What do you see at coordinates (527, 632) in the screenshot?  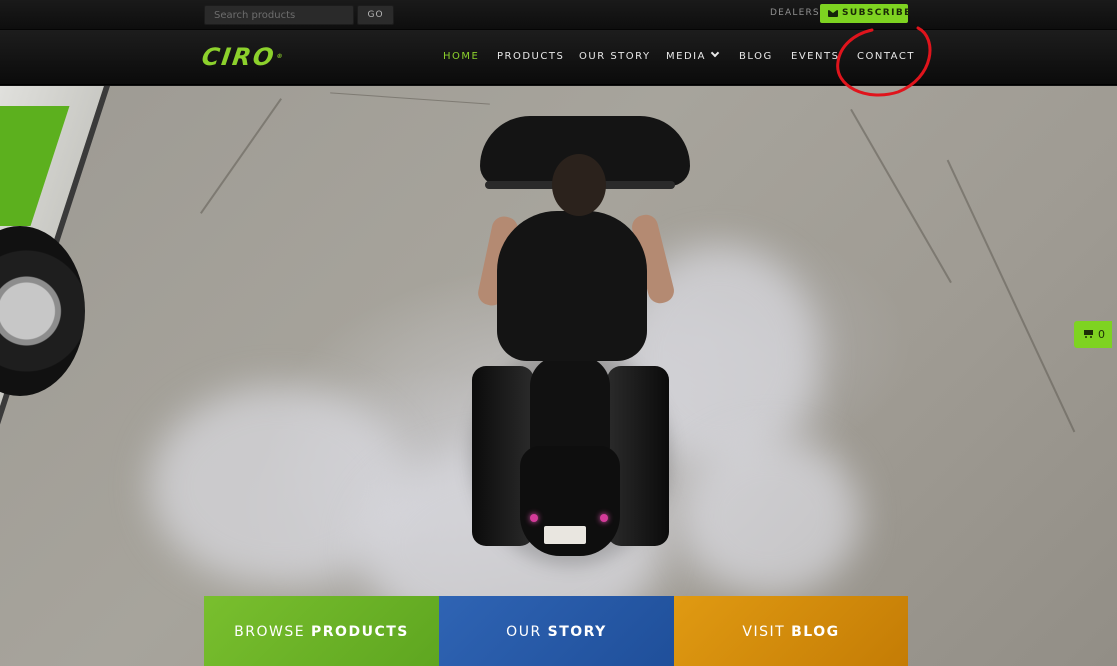 I see `tile-lead-text: OUR` at bounding box center [527, 632].